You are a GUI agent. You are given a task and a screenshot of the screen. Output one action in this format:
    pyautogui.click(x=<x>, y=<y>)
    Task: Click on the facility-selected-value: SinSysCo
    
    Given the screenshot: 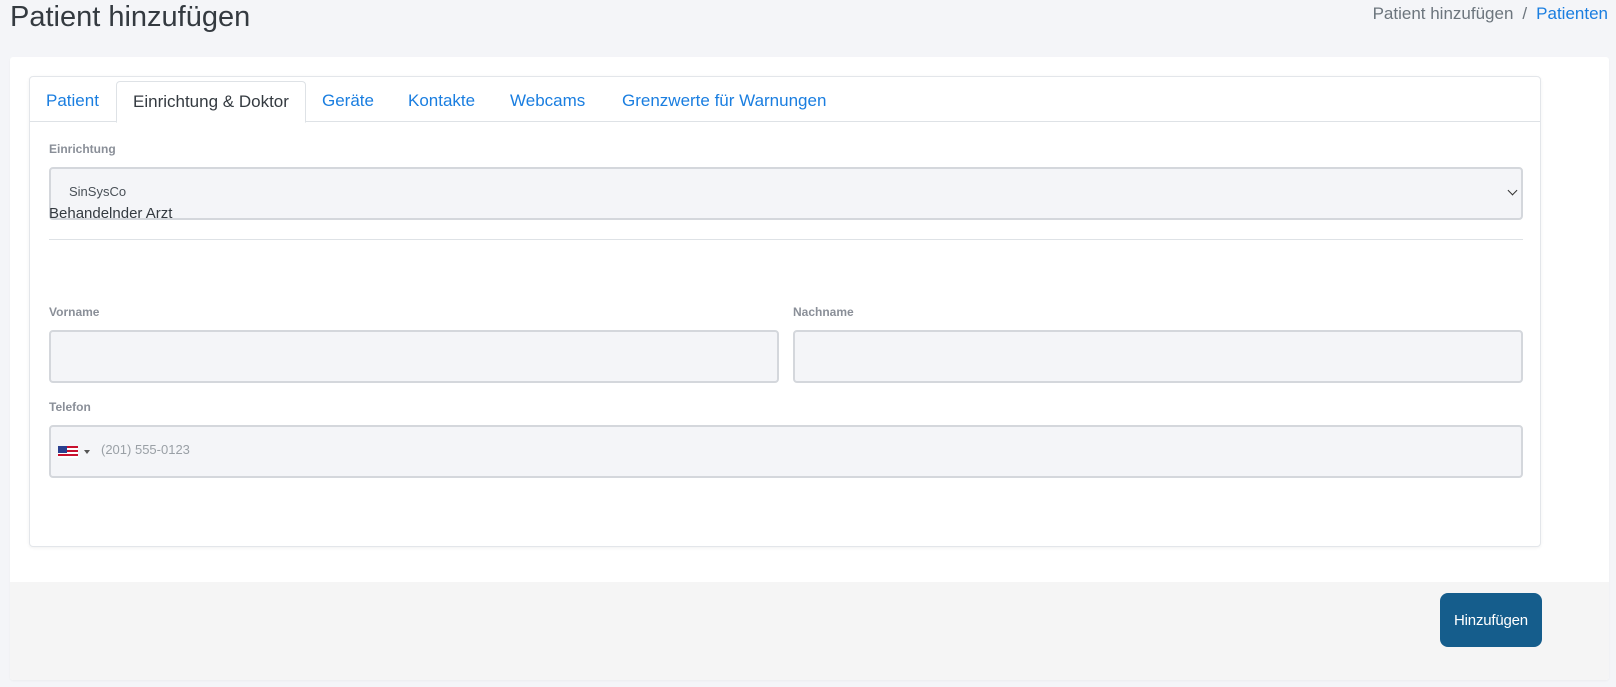 What is the action you would take?
    pyautogui.click(x=98, y=191)
    